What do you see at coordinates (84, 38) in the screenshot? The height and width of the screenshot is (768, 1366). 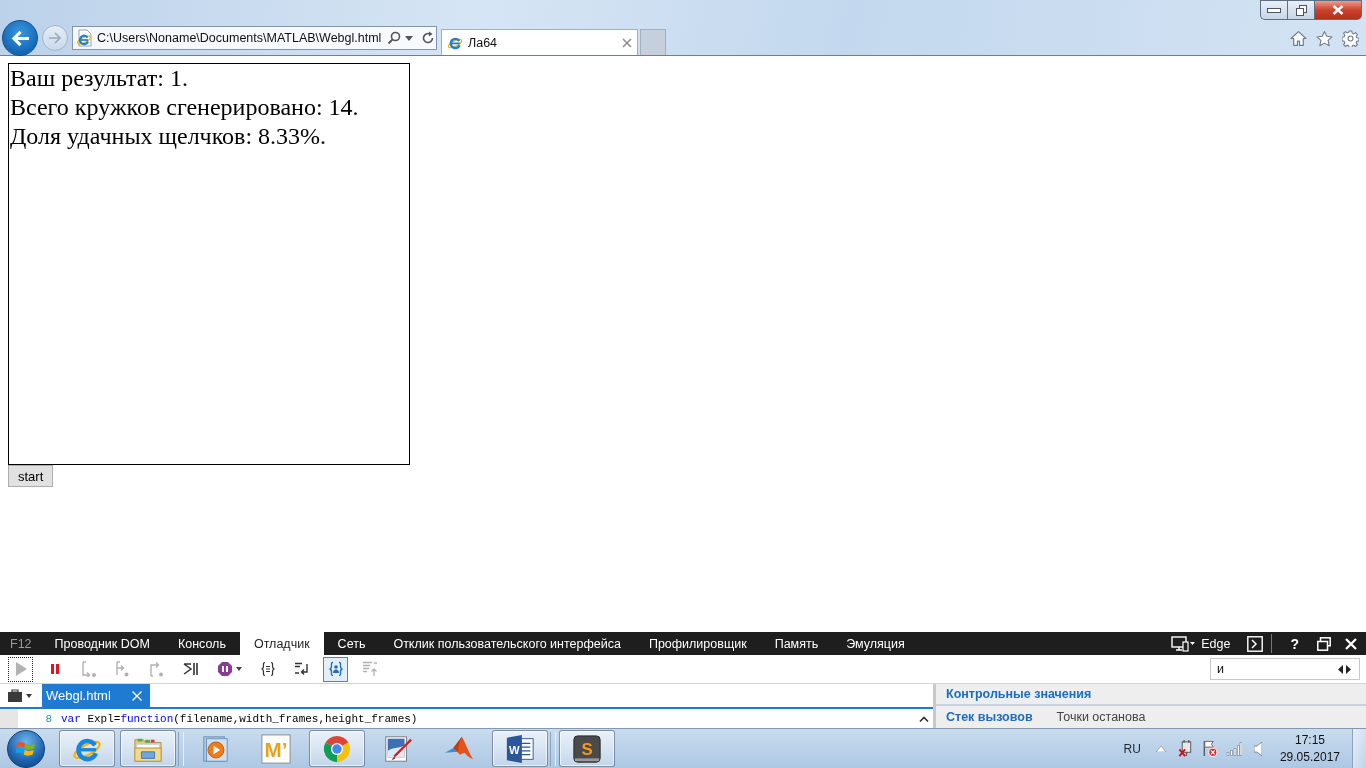 I see `page-logo-icon` at bounding box center [84, 38].